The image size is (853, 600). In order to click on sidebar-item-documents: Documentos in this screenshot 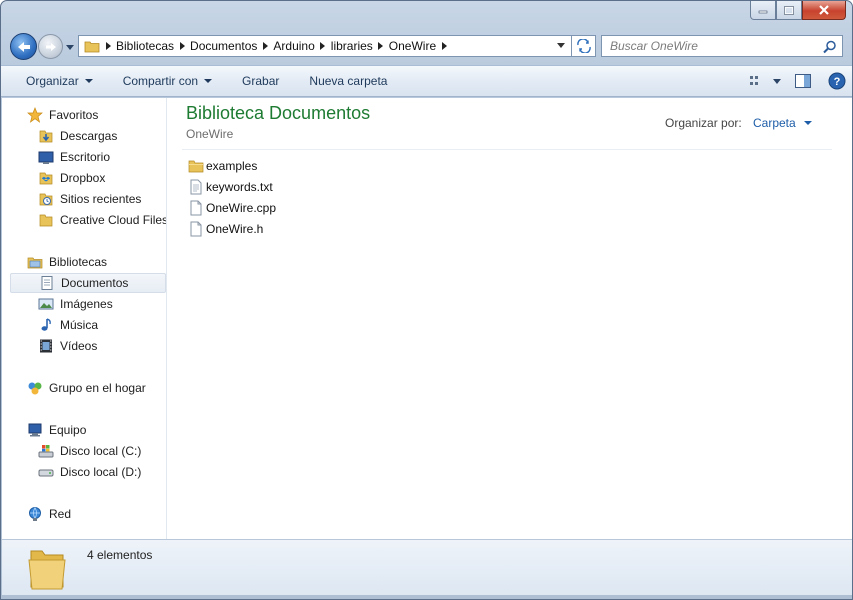, I will do `click(88, 283)`.